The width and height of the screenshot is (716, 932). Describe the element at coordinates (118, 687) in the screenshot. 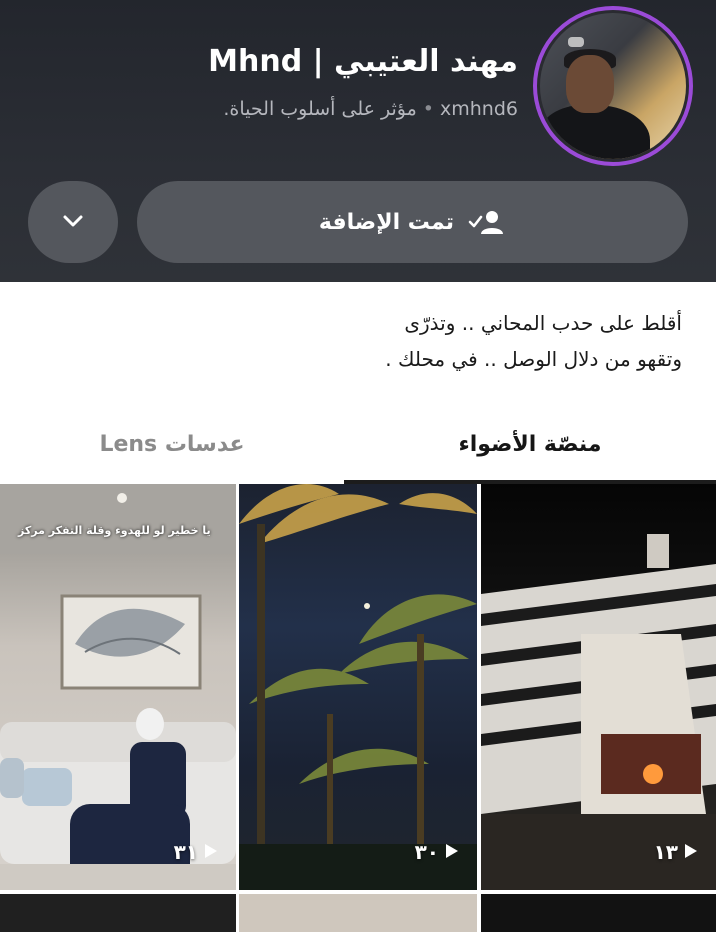

I see `spotlight-tile: يا خطير لو للهدوء وقلة التفكر مركز ٣١` at that location.